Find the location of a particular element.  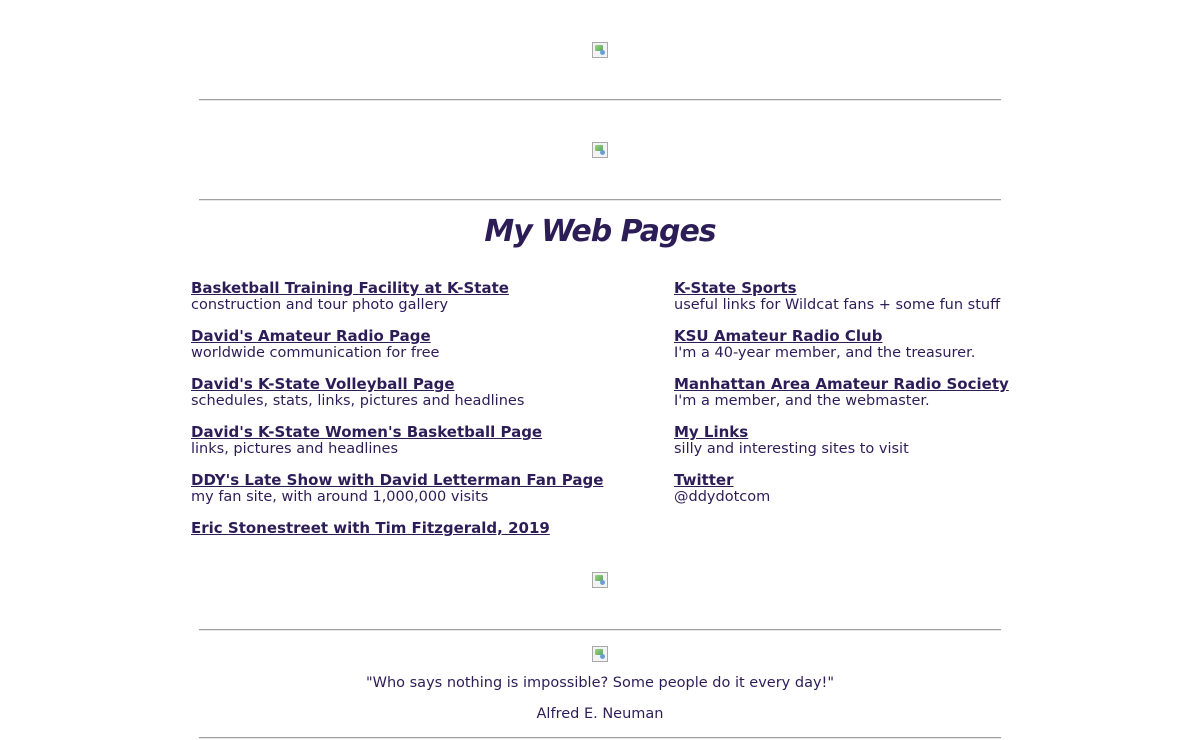

link-description: I'm a member, and the webmaster. is located at coordinates (802, 401).